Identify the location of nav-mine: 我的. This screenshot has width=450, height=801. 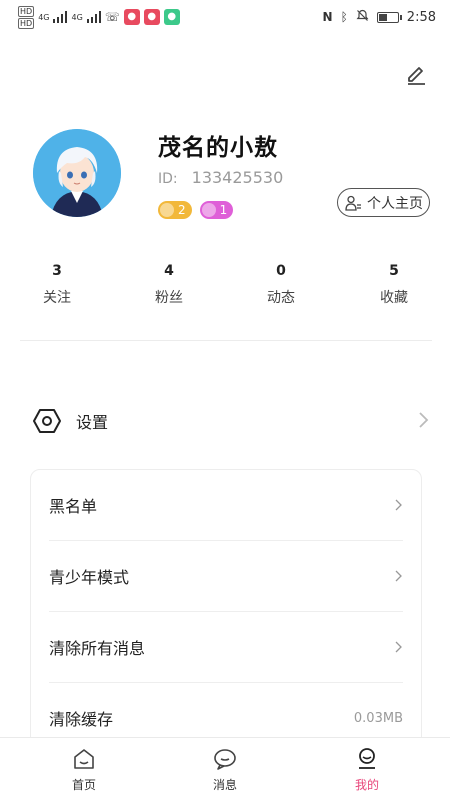
(367, 769).